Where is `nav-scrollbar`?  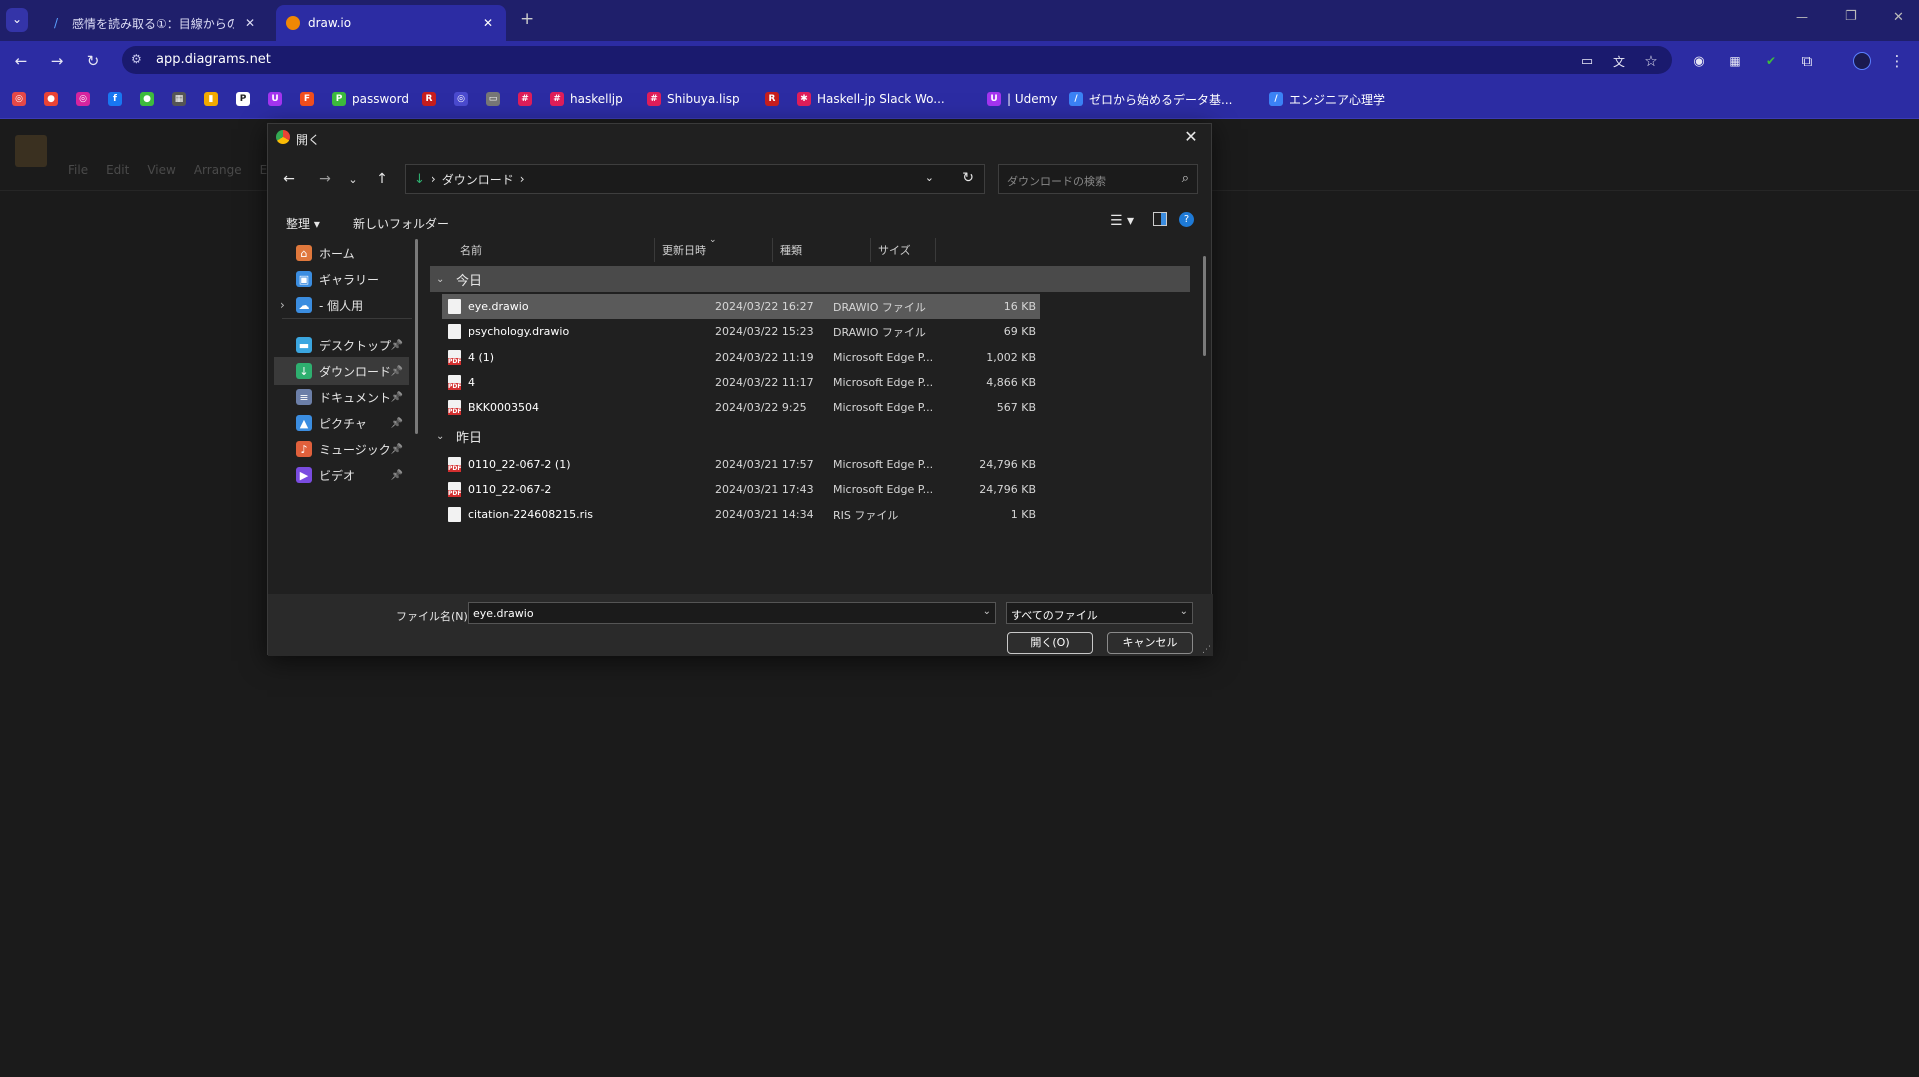
nav-scrollbar is located at coordinates (416, 336).